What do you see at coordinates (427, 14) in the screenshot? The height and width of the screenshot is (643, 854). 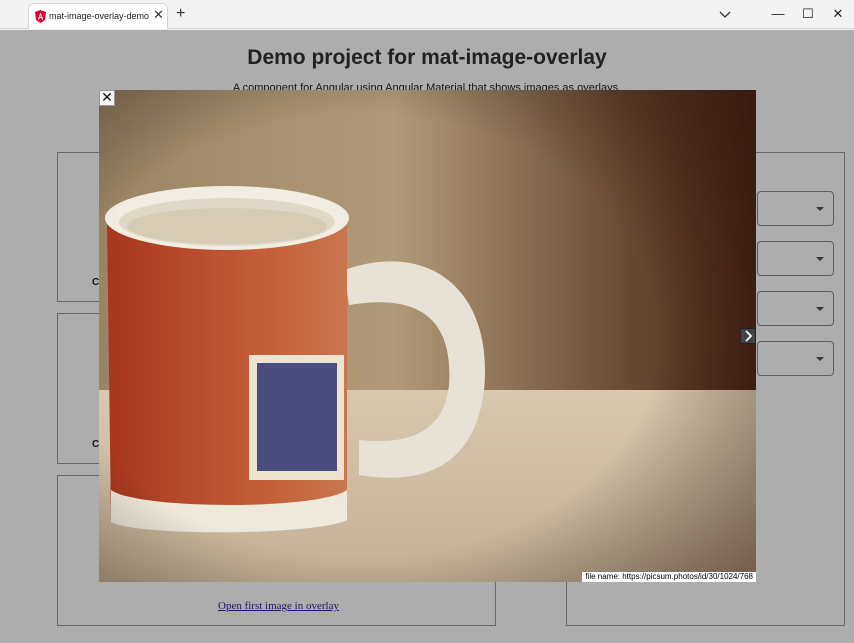 I see `browser-titlebar: mat-image-overlay-demo ✕ + — ☐ ✕` at bounding box center [427, 14].